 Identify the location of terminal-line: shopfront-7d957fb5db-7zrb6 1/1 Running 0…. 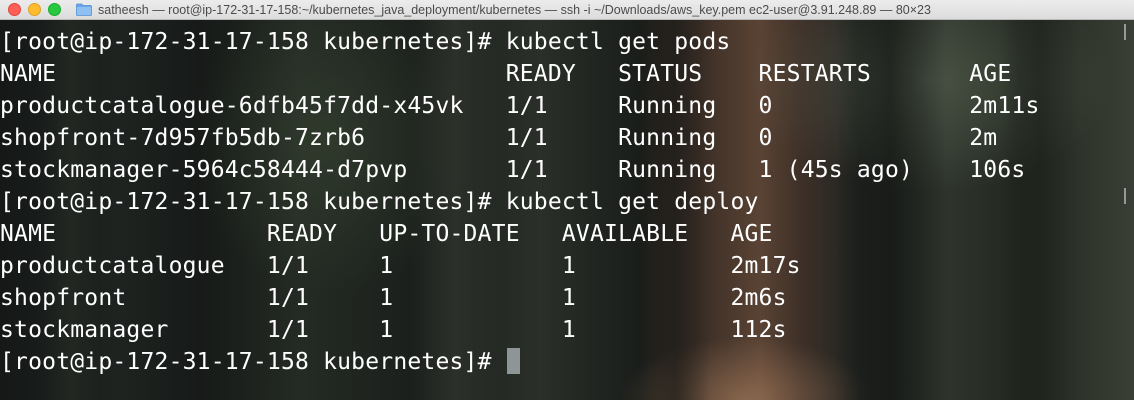
(499, 138).